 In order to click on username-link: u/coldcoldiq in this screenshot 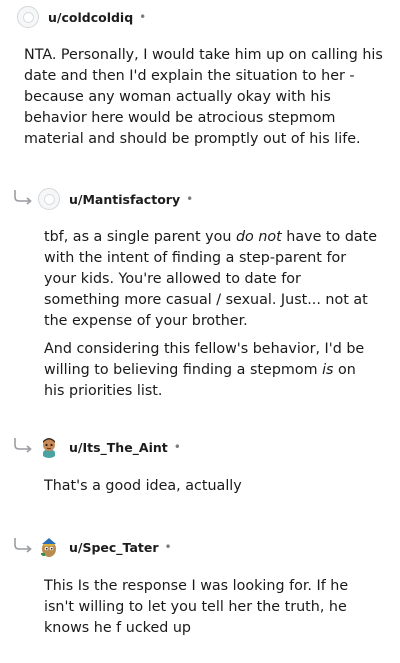, I will do `click(90, 17)`.